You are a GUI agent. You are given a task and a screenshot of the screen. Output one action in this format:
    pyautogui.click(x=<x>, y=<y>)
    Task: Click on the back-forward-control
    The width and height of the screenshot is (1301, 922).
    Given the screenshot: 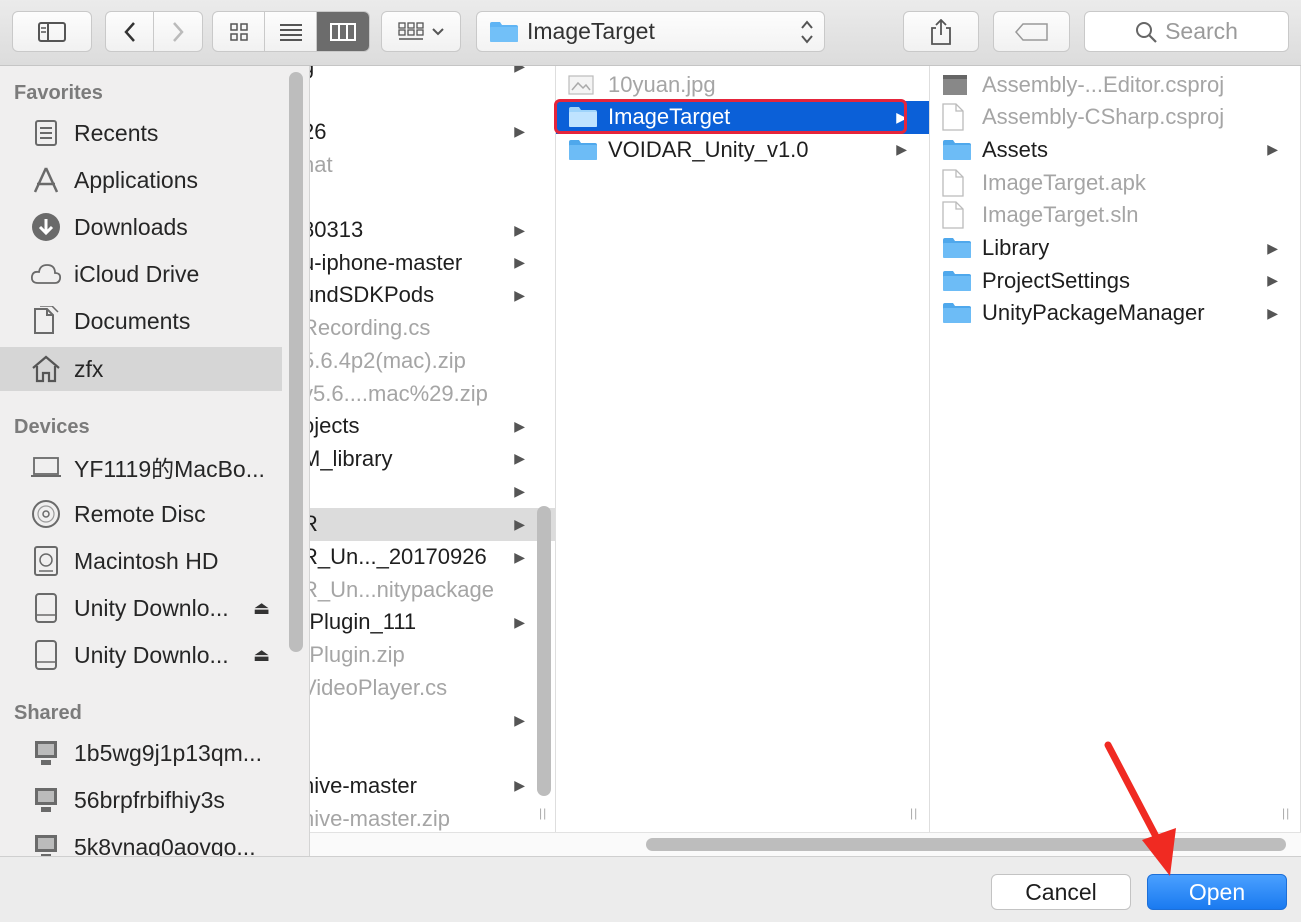 What is the action you would take?
    pyautogui.click(x=154, y=31)
    